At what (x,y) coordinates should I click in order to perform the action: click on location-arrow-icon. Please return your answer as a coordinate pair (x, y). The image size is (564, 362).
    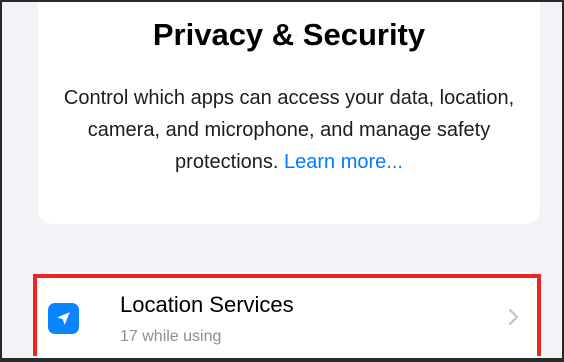
    Looking at the image, I should click on (63, 318).